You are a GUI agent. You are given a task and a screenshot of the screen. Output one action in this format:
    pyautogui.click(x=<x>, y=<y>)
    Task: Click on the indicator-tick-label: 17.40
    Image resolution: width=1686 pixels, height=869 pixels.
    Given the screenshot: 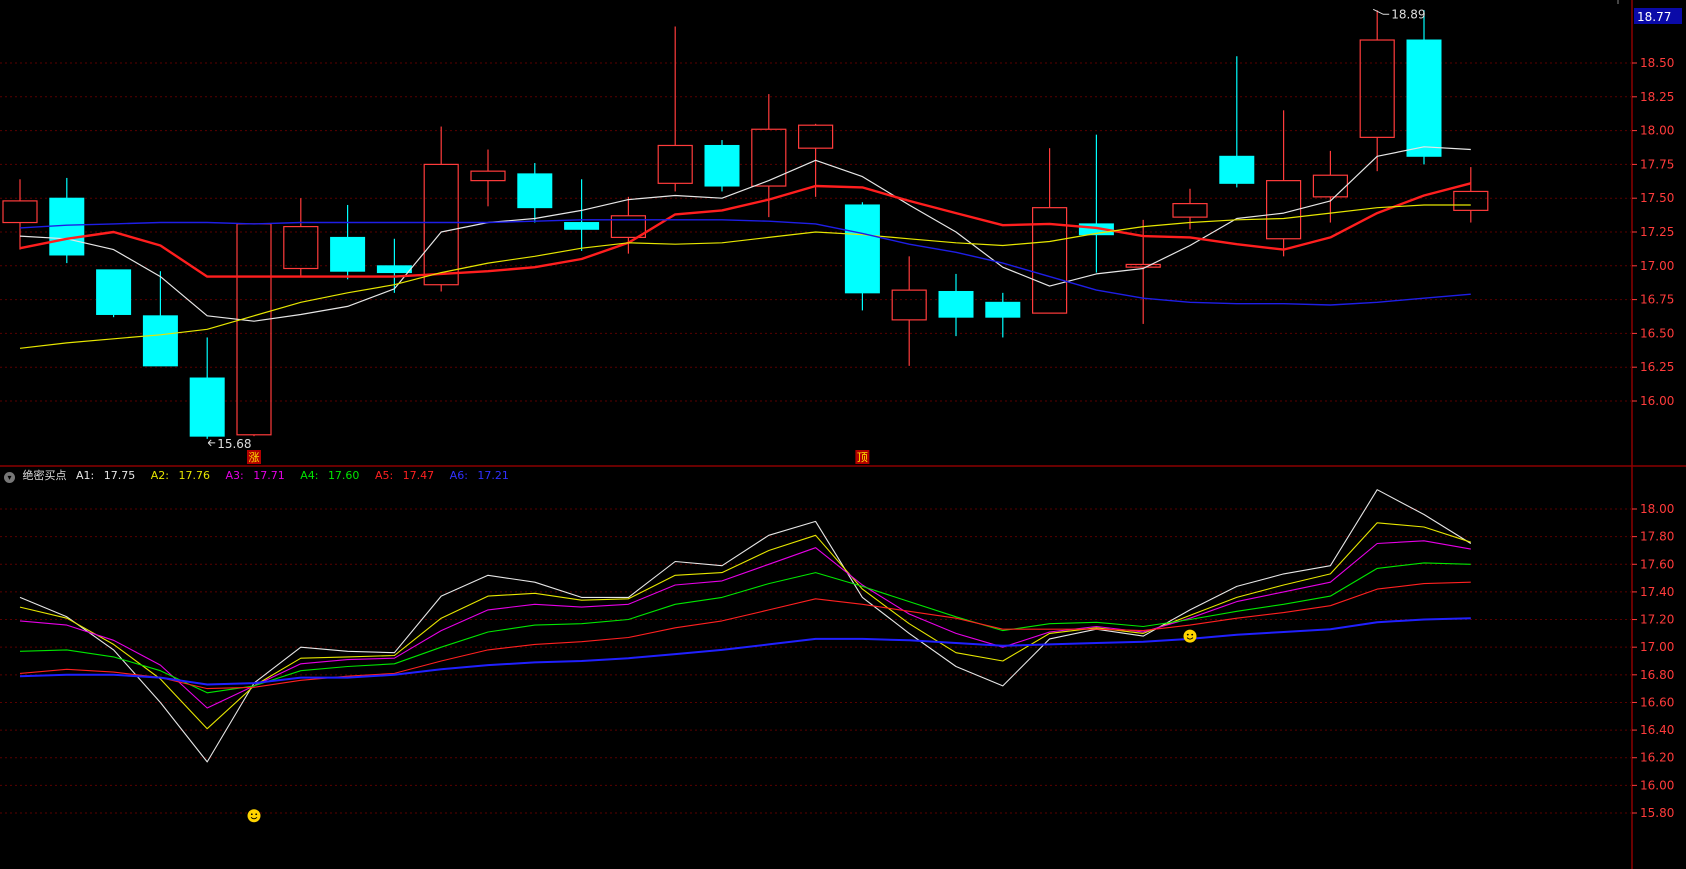 What is the action you would take?
    pyautogui.click(x=1657, y=592)
    